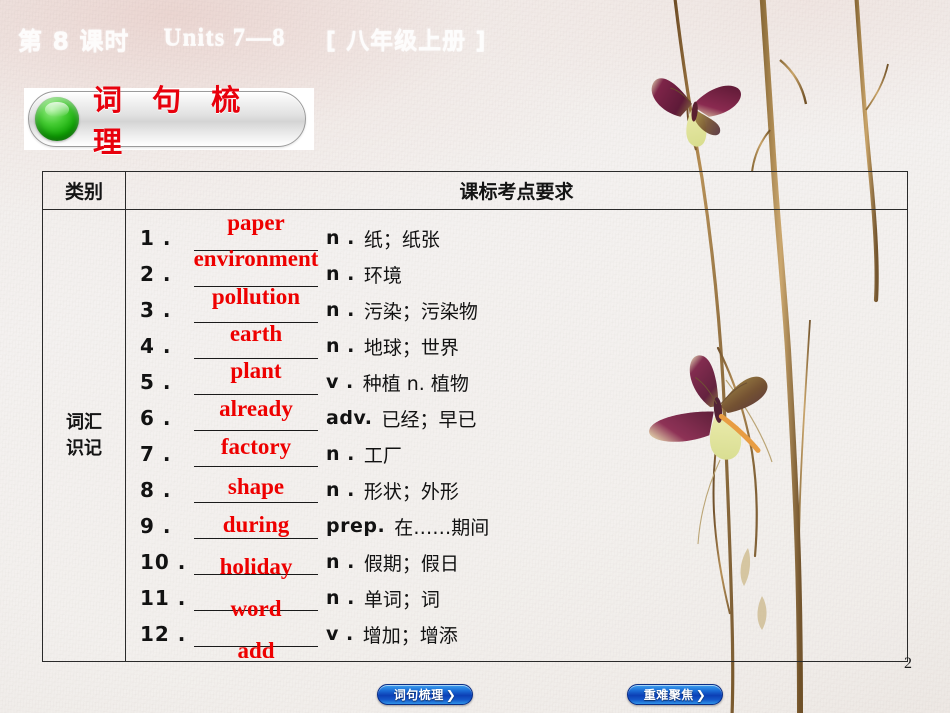  I want to click on vocabulary-answer: during, so click(256, 524).